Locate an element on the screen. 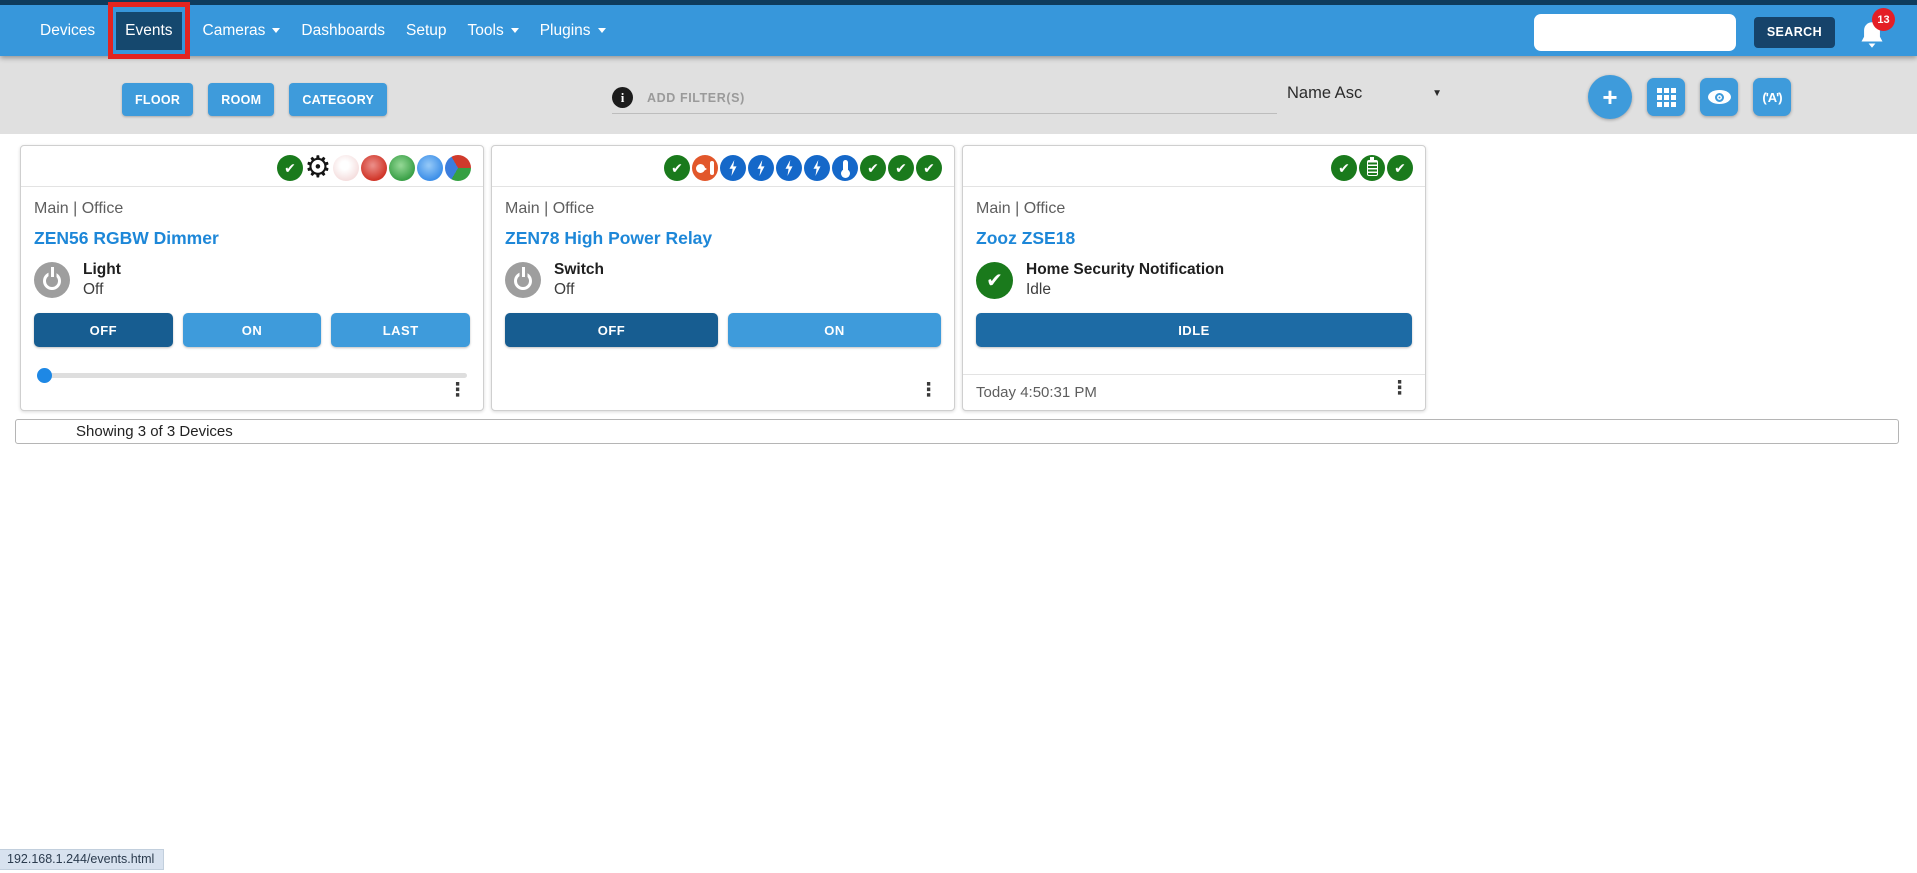 This screenshot has width=1917, height=873. last-button: LAST is located at coordinates (401, 330).